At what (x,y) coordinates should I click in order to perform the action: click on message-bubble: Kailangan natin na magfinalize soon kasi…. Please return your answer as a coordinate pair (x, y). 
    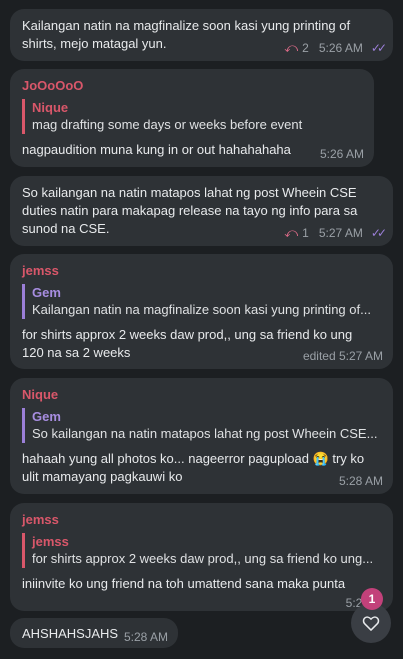
    Looking at the image, I should click on (201, 35).